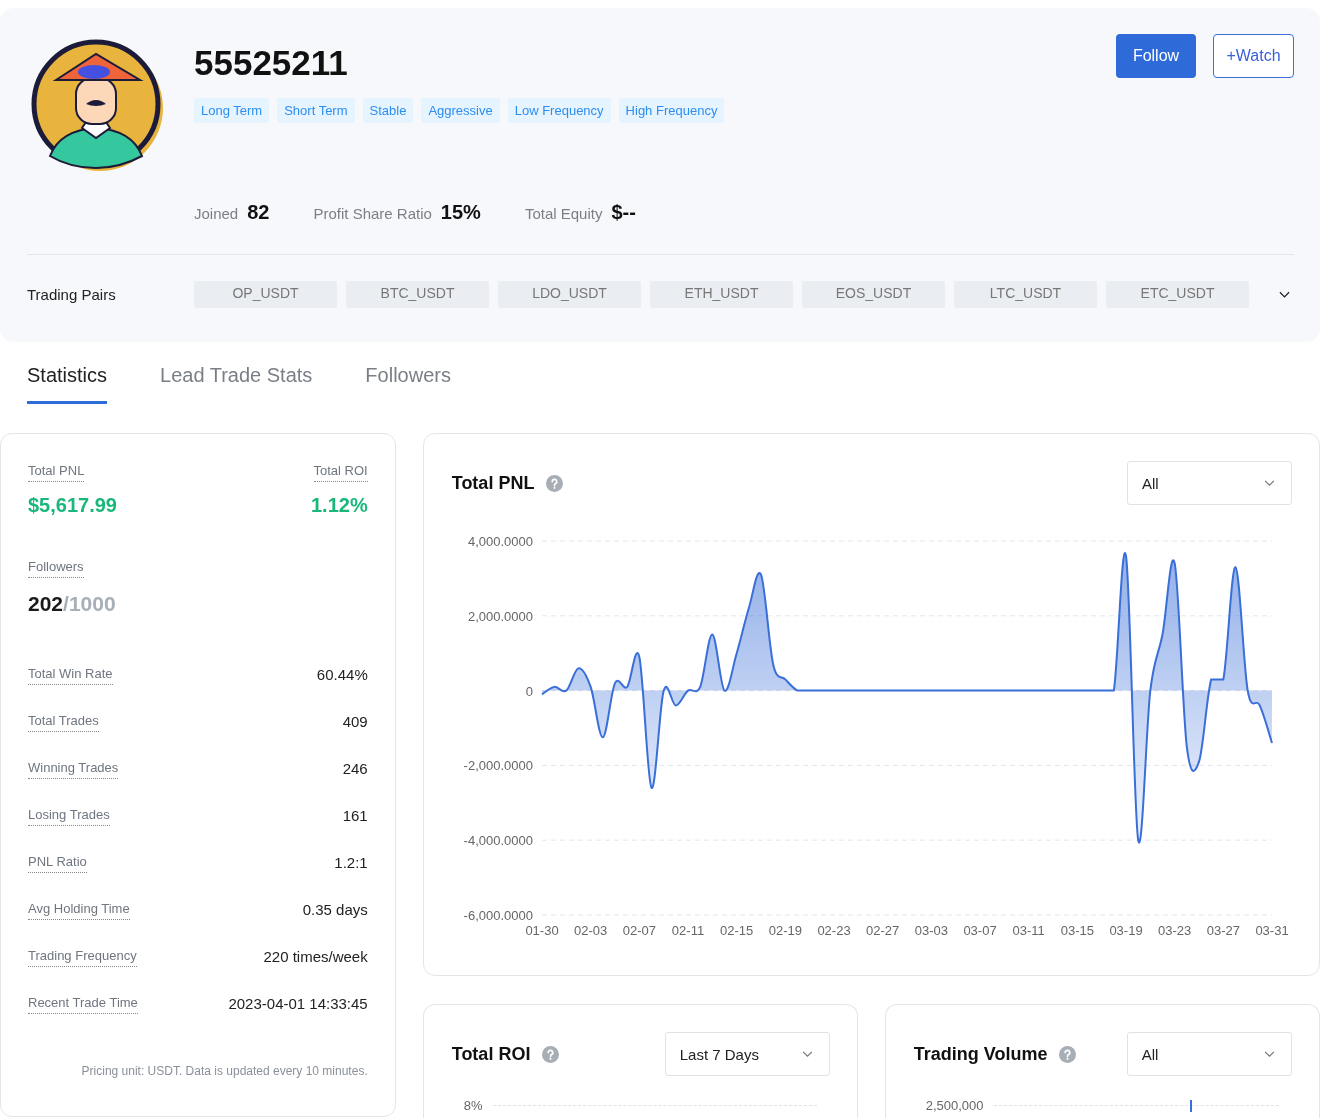 The image size is (1326, 1118). I want to click on x-tick-label: 03-19, so click(1126, 930).